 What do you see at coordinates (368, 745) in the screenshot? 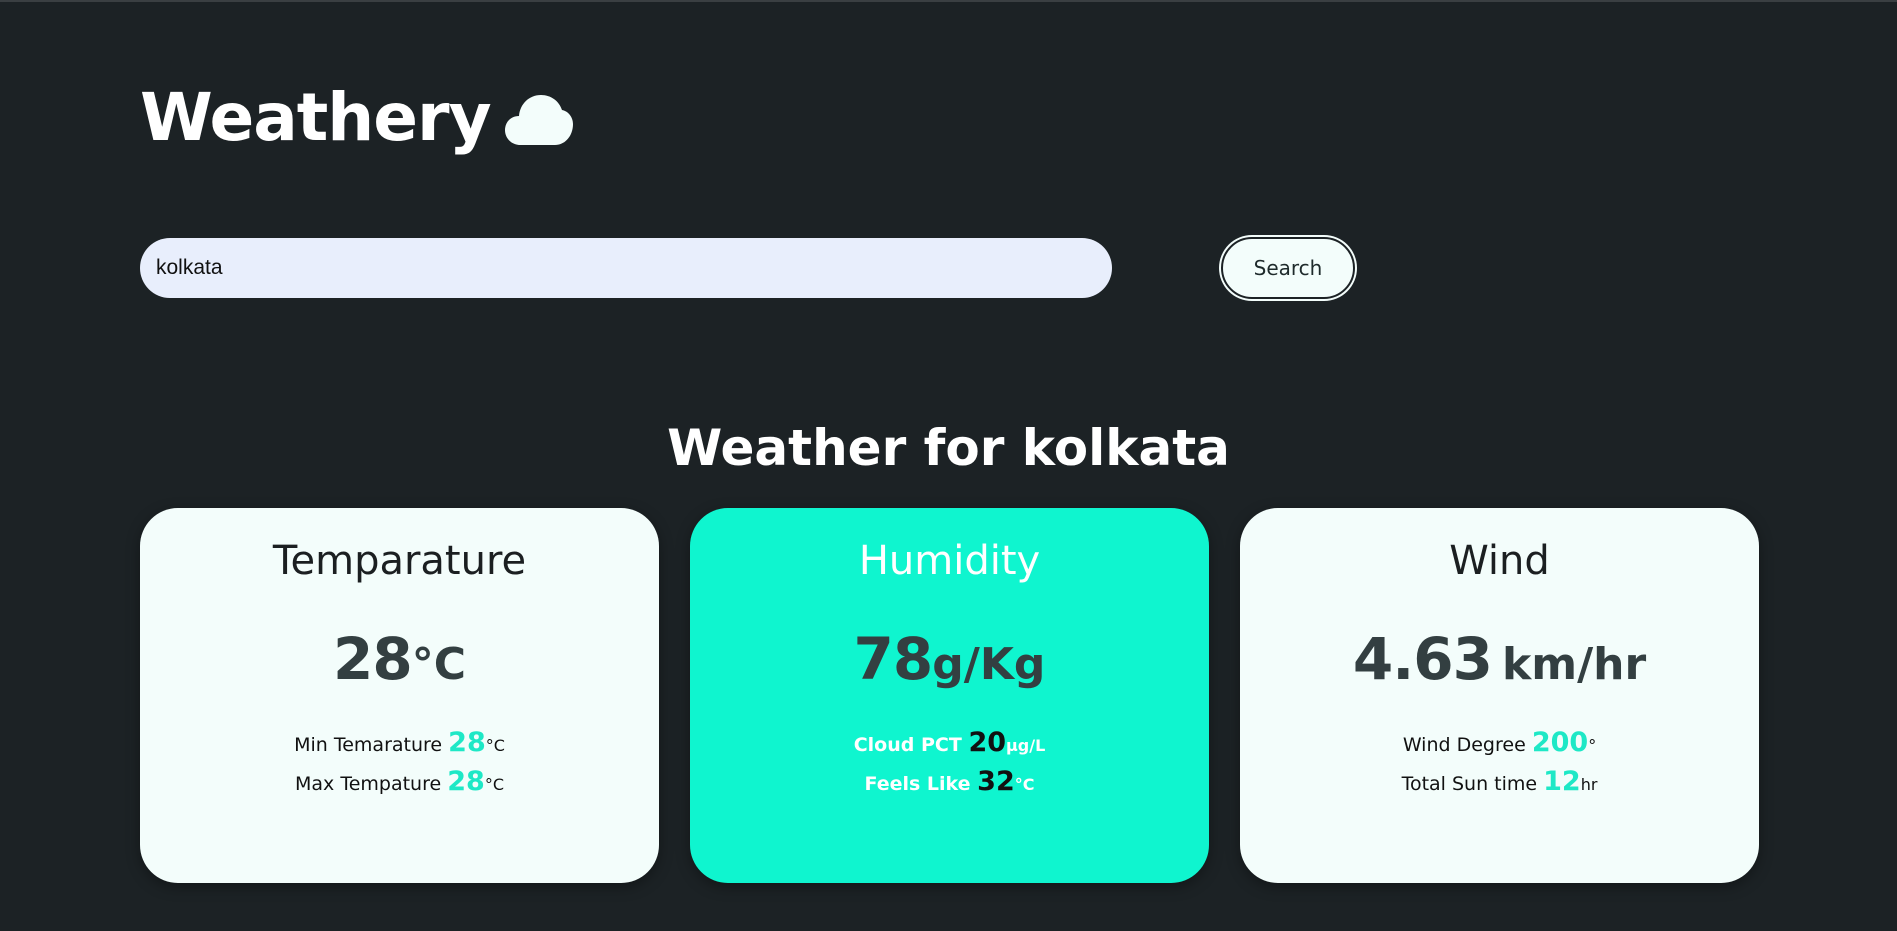
I see `stat-label: Min Temarature` at bounding box center [368, 745].